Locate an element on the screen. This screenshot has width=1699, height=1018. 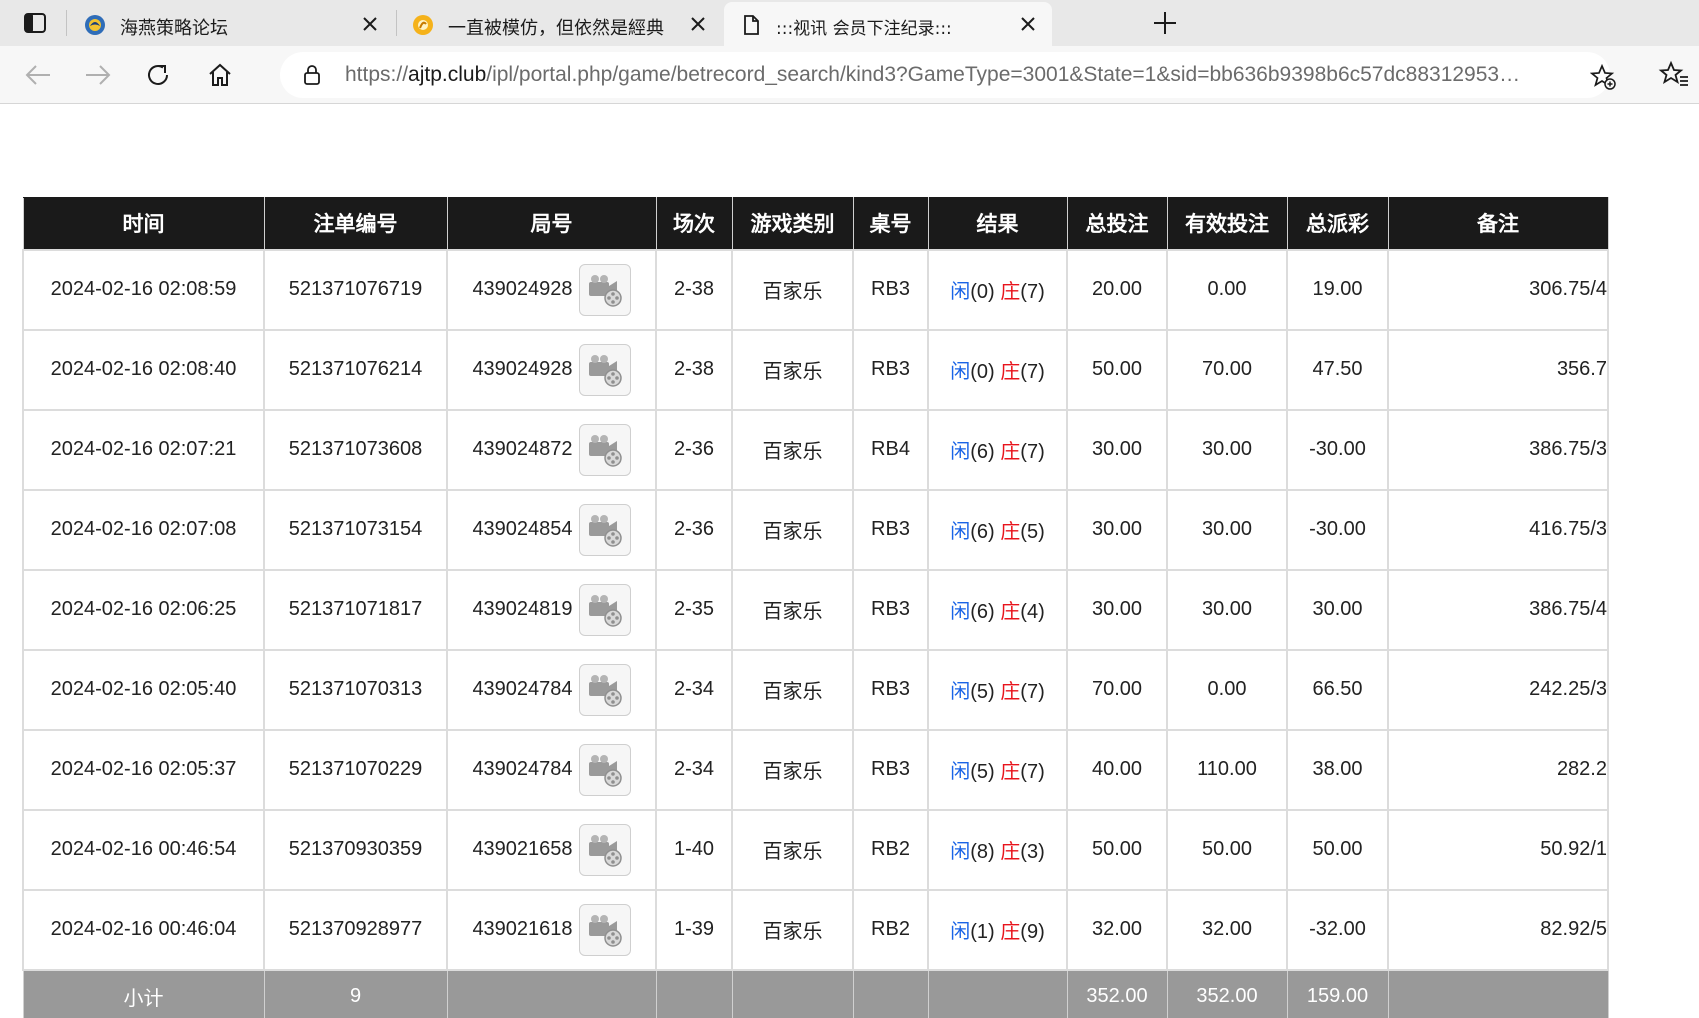
cell-valid-bet: 30.00 is located at coordinates (1227, 529).